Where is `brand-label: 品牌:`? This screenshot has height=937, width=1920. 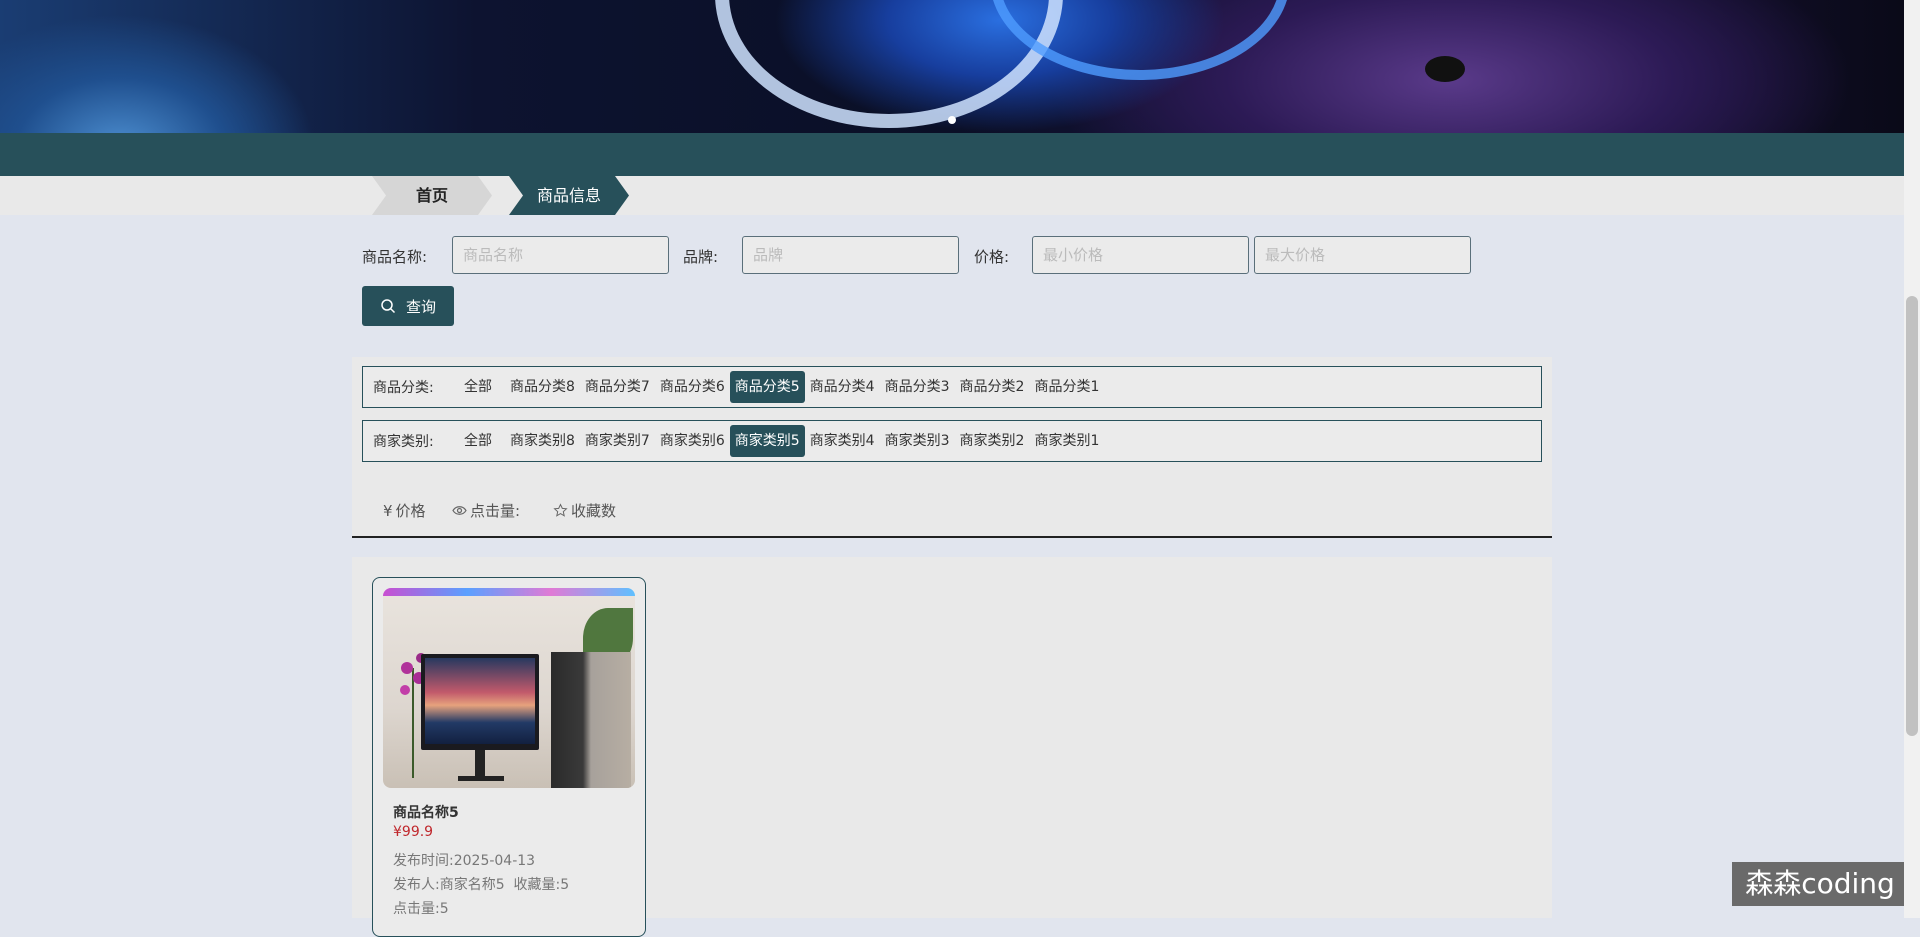
brand-label: 品牌: is located at coordinates (701, 257).